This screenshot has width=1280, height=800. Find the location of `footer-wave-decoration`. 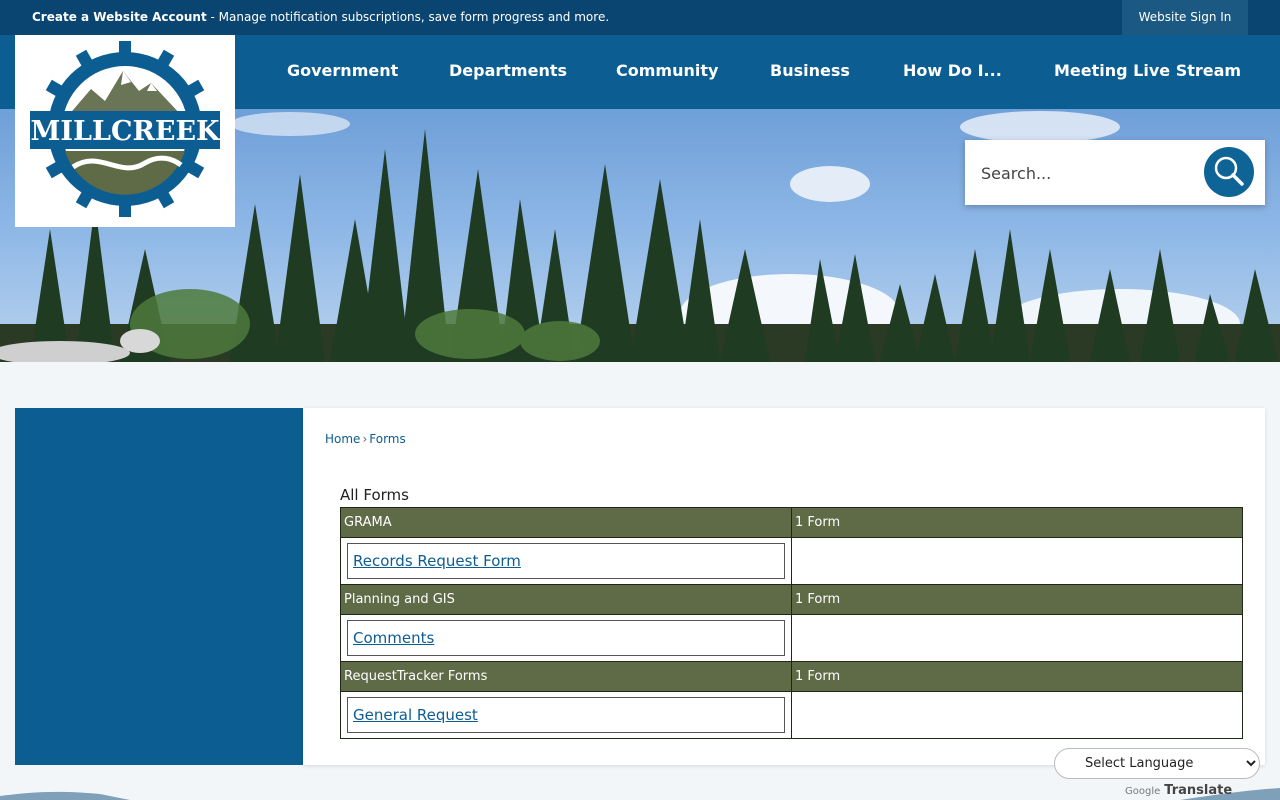

footer-wave-decoration is located at coordinates (640, 794).